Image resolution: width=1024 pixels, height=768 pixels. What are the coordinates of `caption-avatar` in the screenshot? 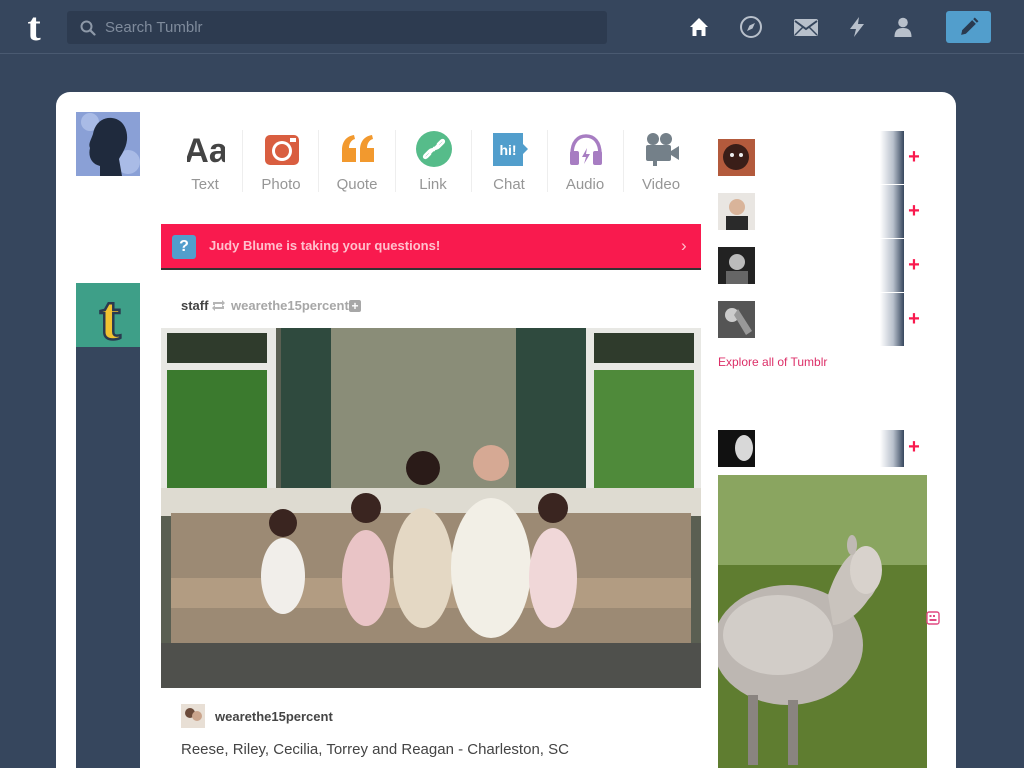 It's located at (193, 716).